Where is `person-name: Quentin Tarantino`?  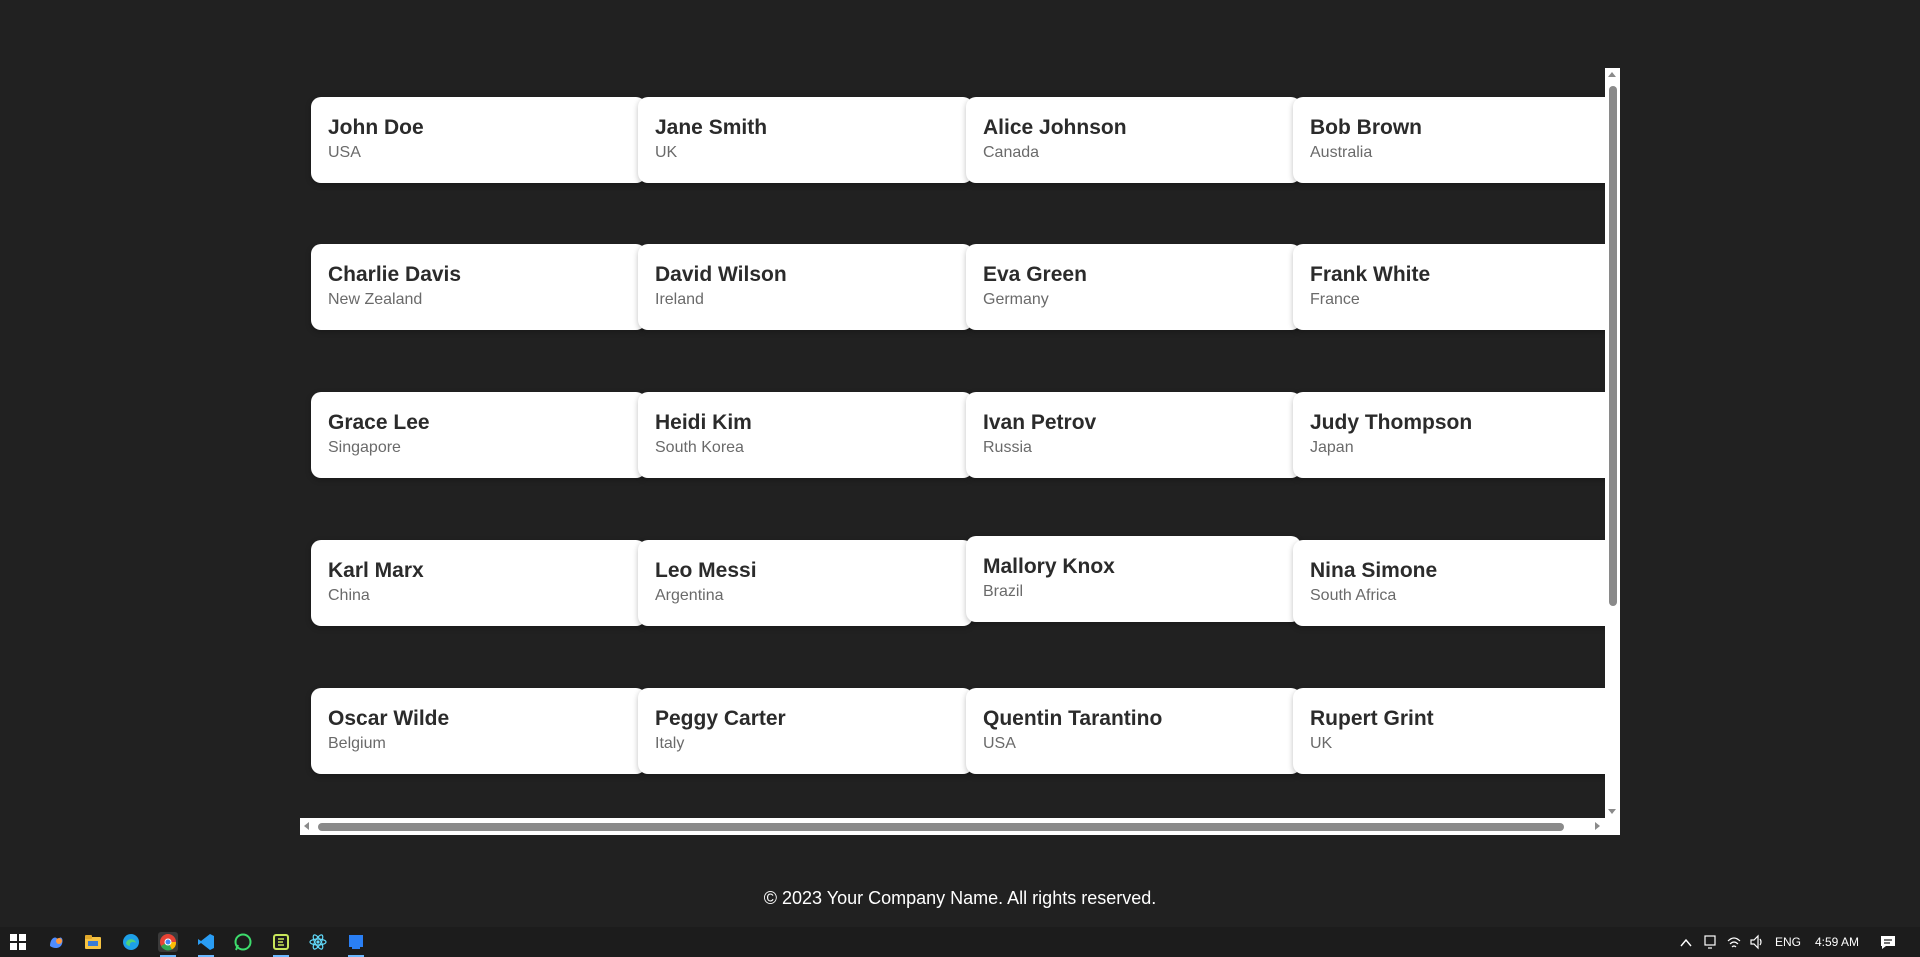
person-name: Quentin Tarantino is located at coordinates (1073, 718).